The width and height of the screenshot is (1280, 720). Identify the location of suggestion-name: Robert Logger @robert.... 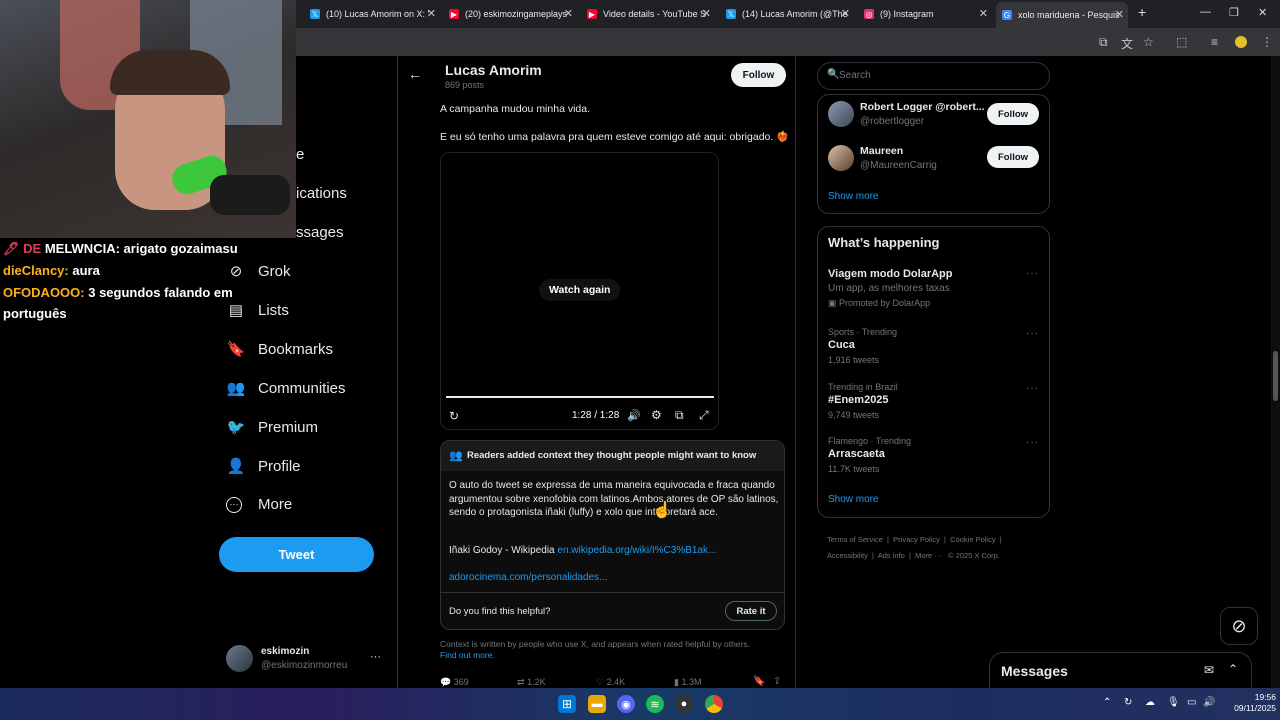
(922, 107).